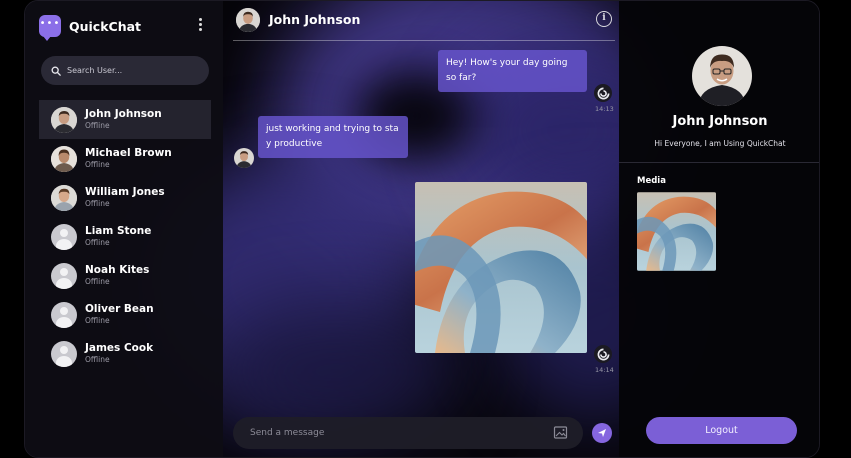 Image resolution: width=851 pixels, height=458 pixels. I want to click on outgoing-message: Hey! How's your day going so far?, so click(512, 71).